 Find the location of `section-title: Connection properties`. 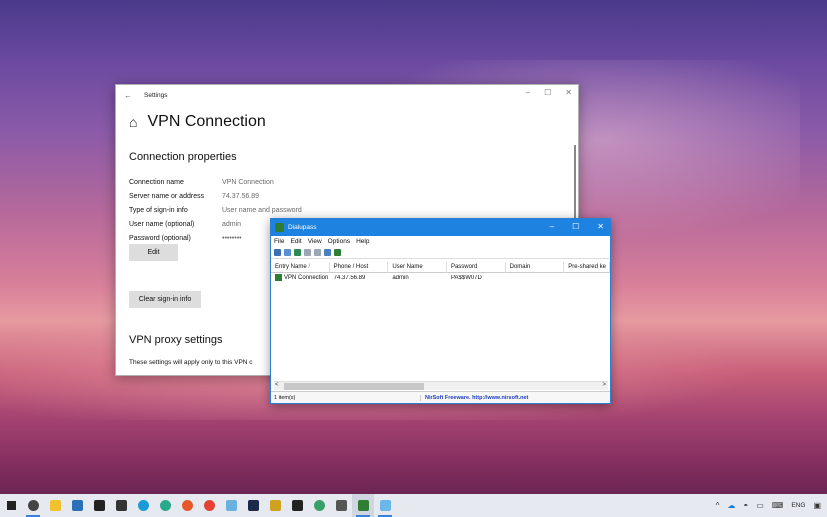

section-title: Connection properties is located at coordinates (183, 157).